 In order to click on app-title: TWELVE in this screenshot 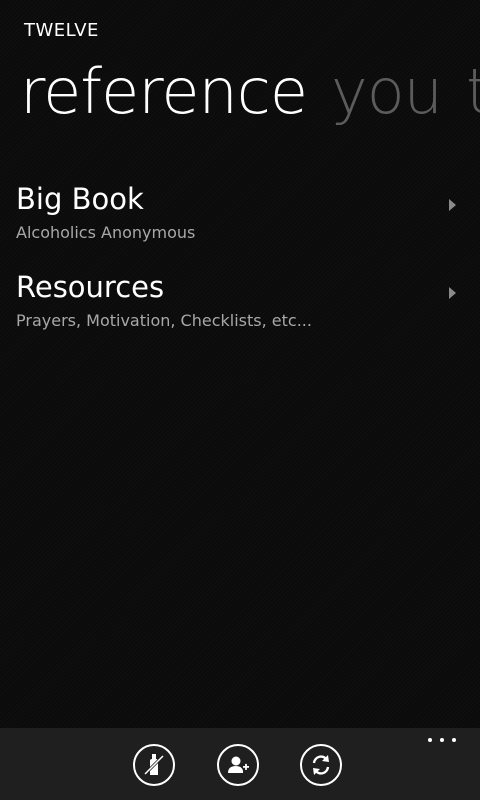, I will do `click(61, 30)`.